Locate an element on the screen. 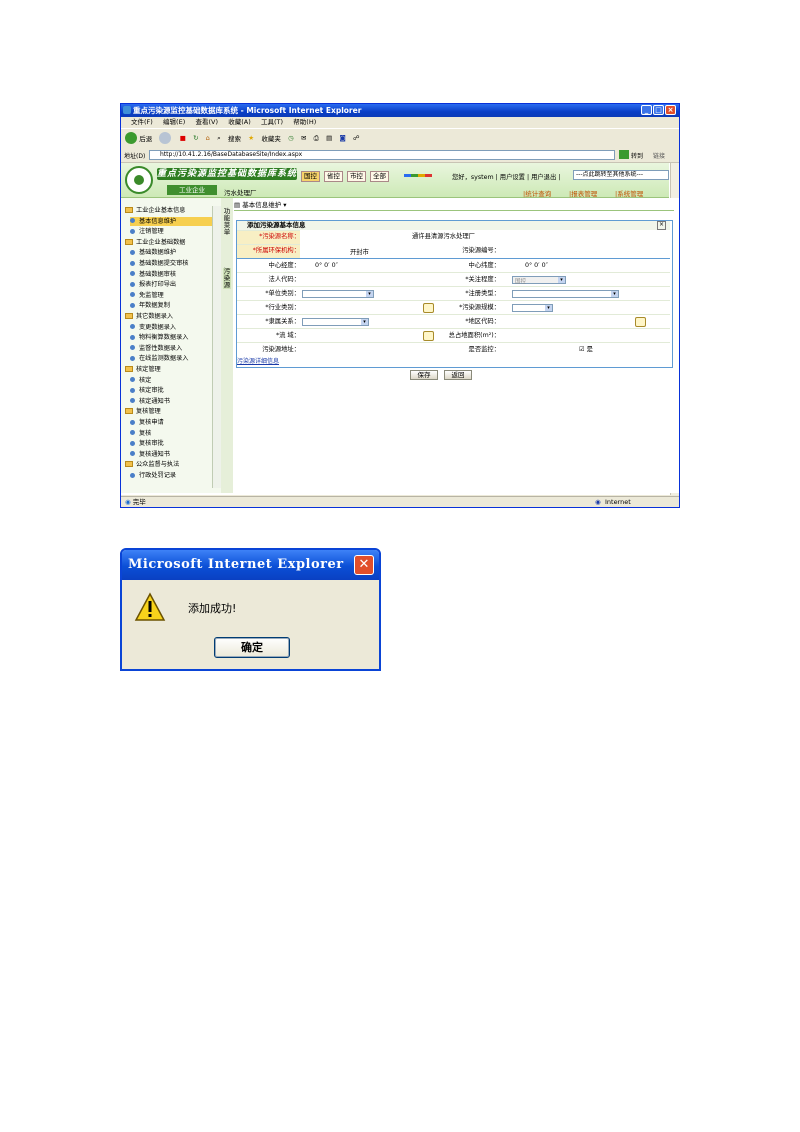  status-text: 完毕 is located at coordinates (139, 502).